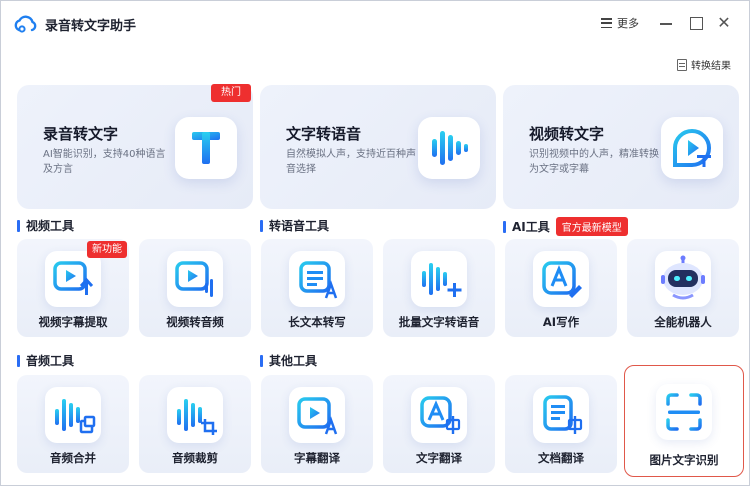 The width and height of the screenshot is (750, 486). Describe the element at coordinates (561, 322) in the screenshot. I see `tool-label: AI写作` at that location.